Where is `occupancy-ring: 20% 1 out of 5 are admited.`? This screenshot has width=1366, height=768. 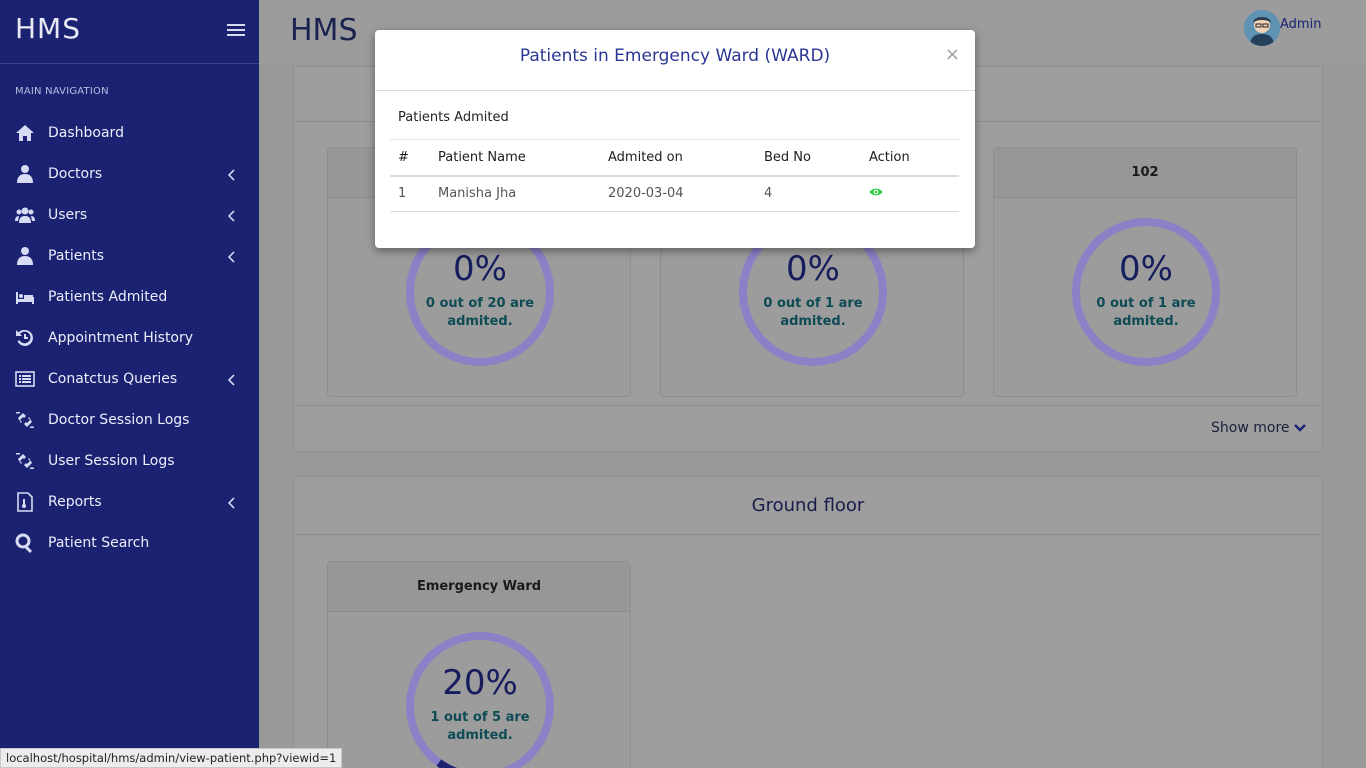
occupancy-ring: 20% 1 out of 5 are admited. is located at coordinates (480, 699).